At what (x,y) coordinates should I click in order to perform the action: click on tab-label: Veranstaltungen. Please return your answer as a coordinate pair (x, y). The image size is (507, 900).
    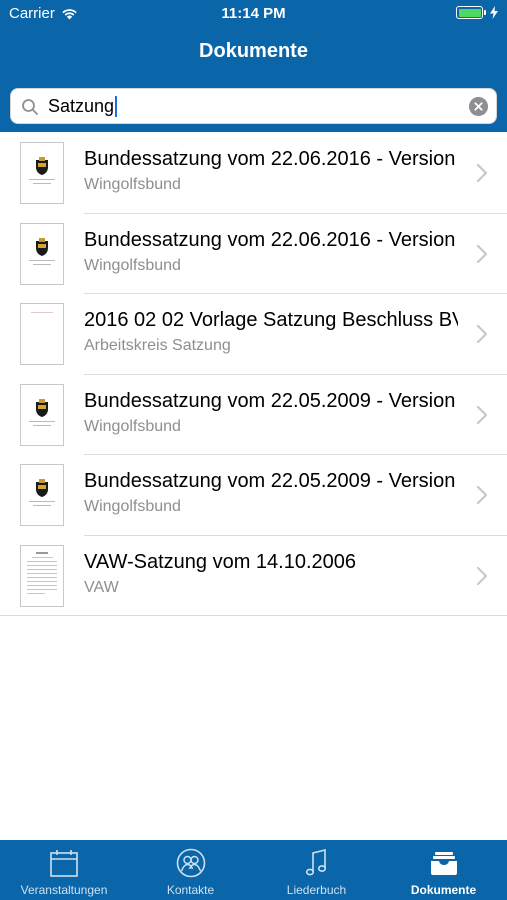
    Looking at the image, I should click on (64, 890).